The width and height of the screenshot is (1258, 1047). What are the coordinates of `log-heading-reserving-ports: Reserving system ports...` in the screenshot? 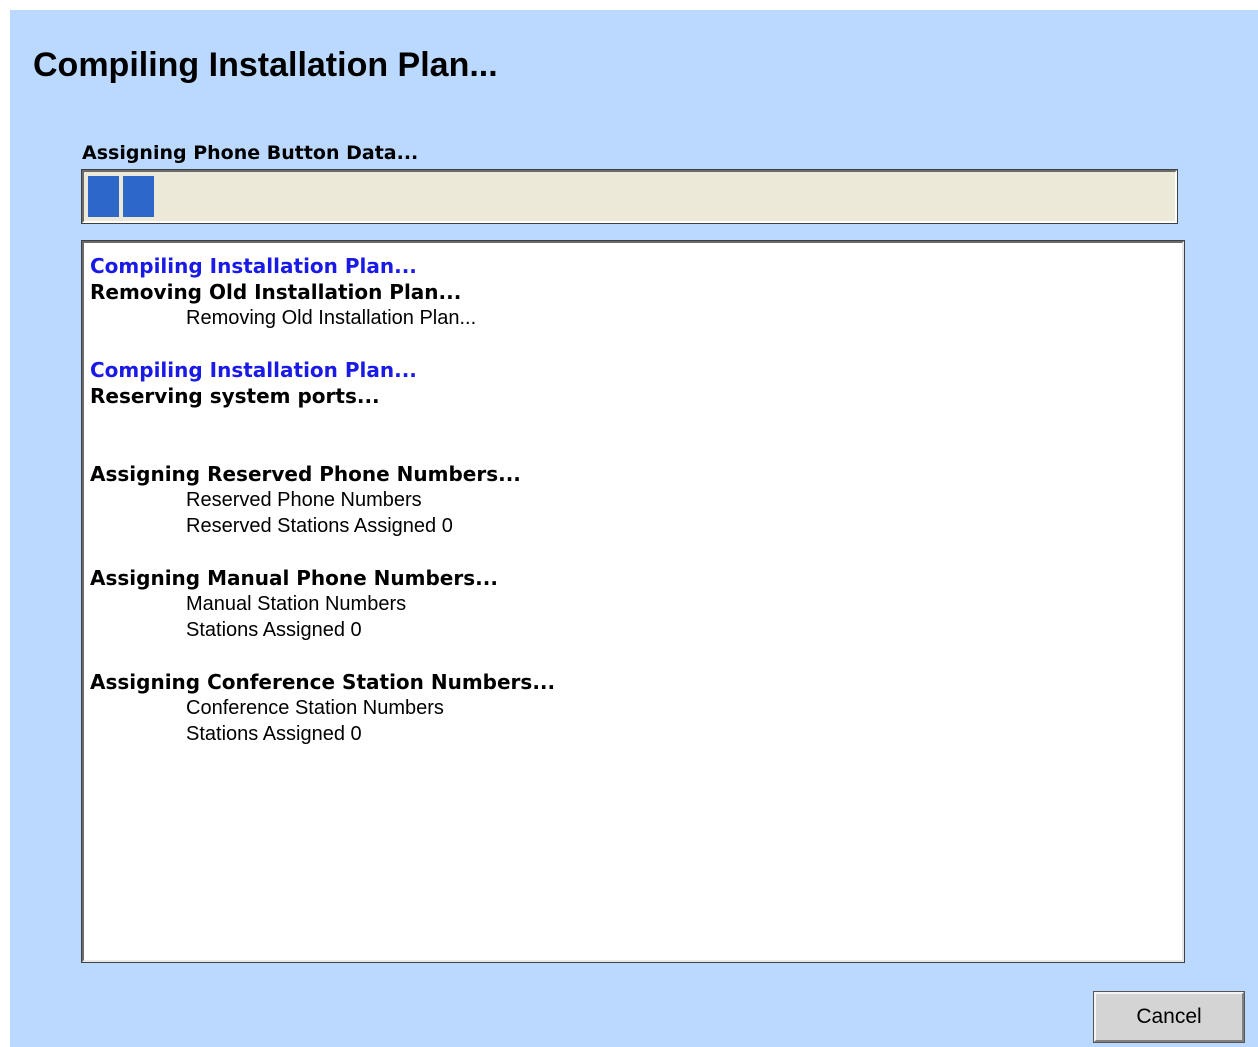 It's located at (235, 396).